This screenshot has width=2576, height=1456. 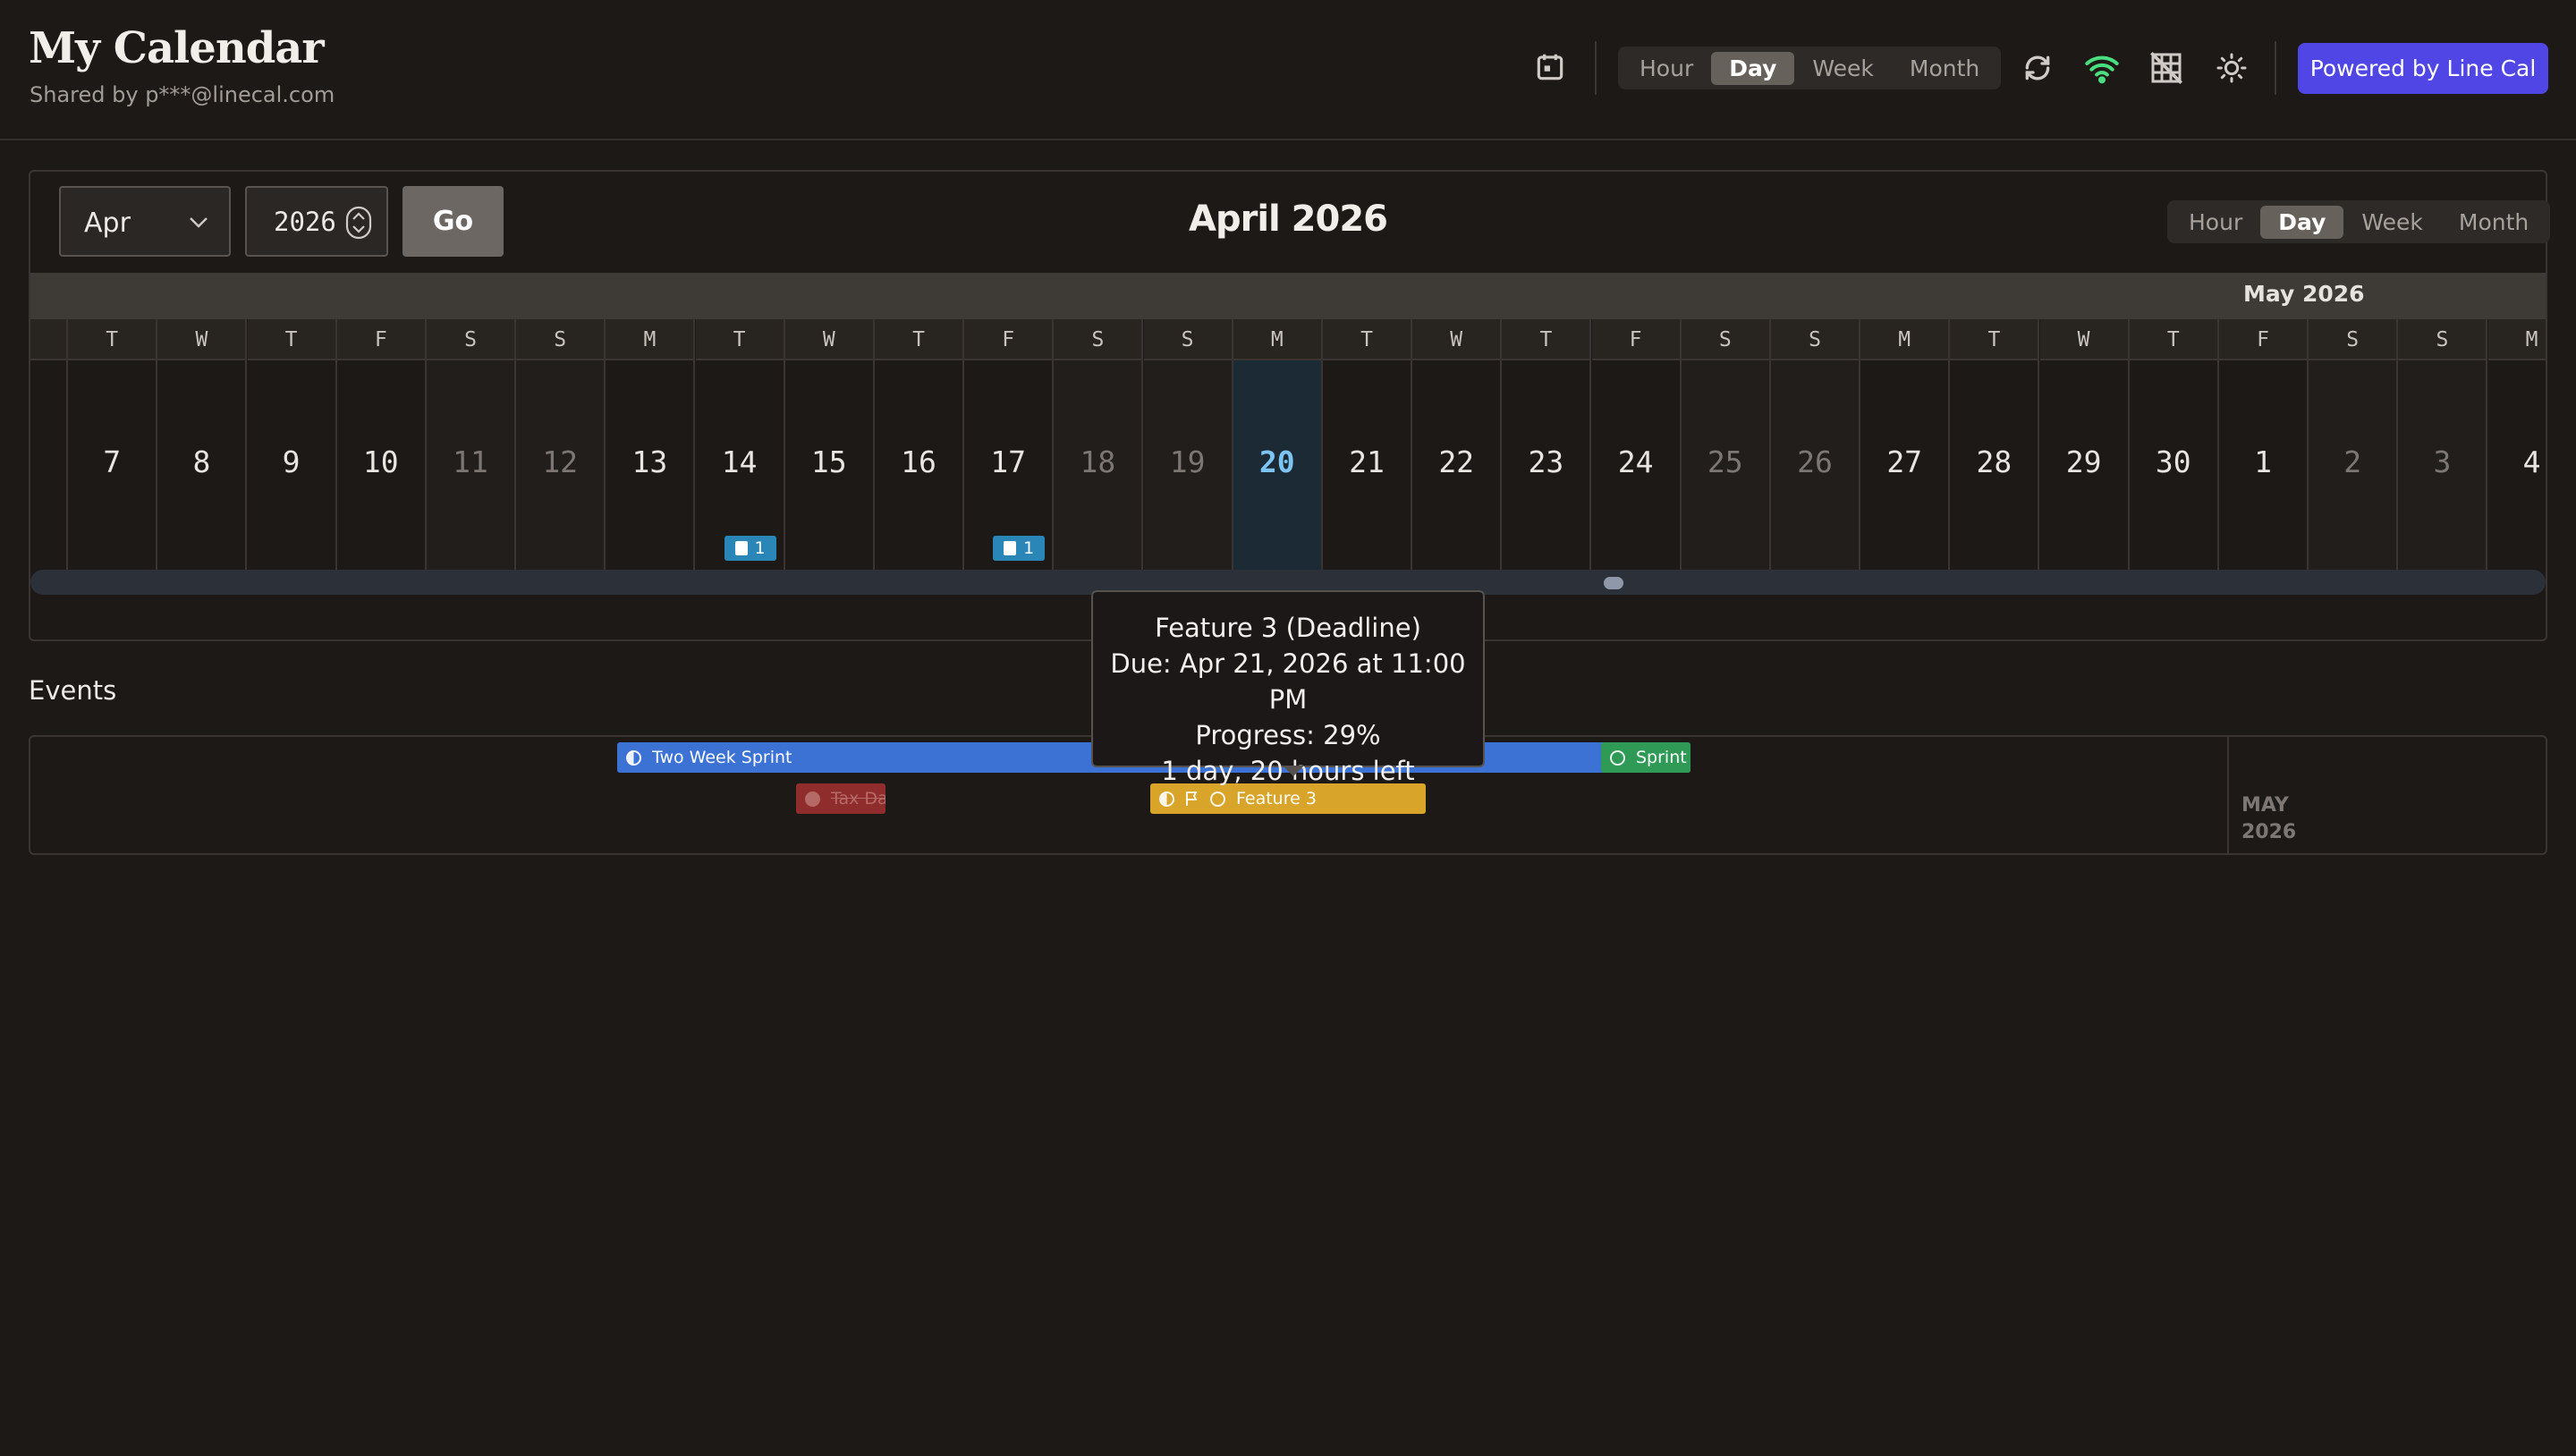 I want to click on refresh-icon, so click(x=2037, y=68).